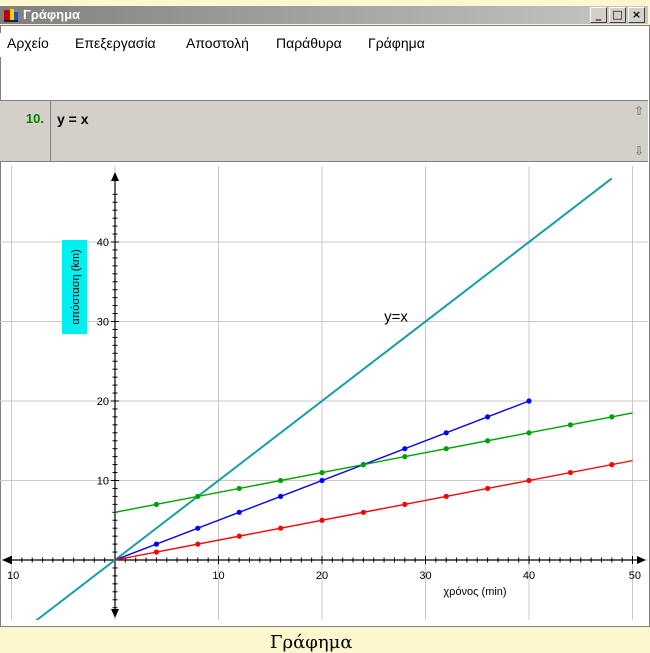 This screenshot has height=653, width=650. I want to click on x-axis-label: χρόνος (min), so click(474, 592).